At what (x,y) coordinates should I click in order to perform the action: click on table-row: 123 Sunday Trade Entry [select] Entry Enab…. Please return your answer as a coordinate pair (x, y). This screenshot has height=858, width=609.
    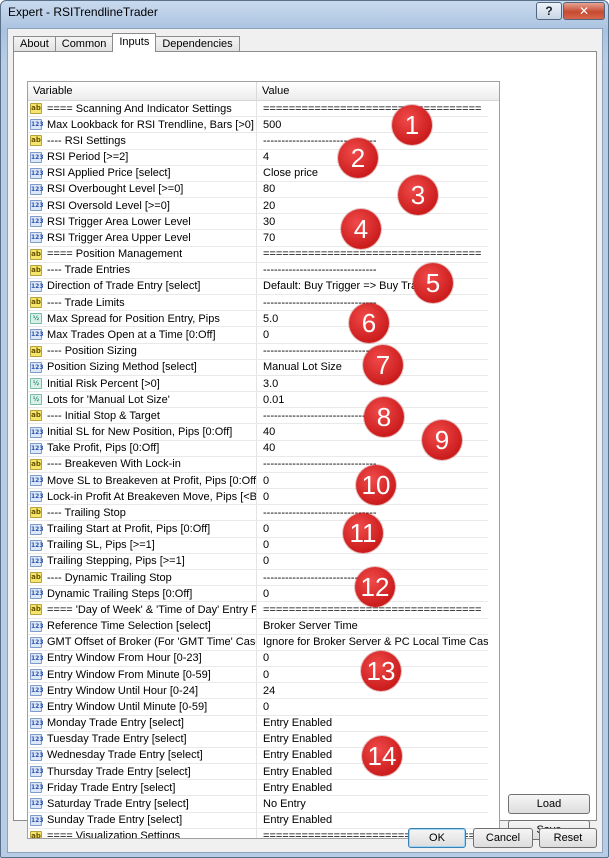
    Looking at the image, I should click on (258, 820).